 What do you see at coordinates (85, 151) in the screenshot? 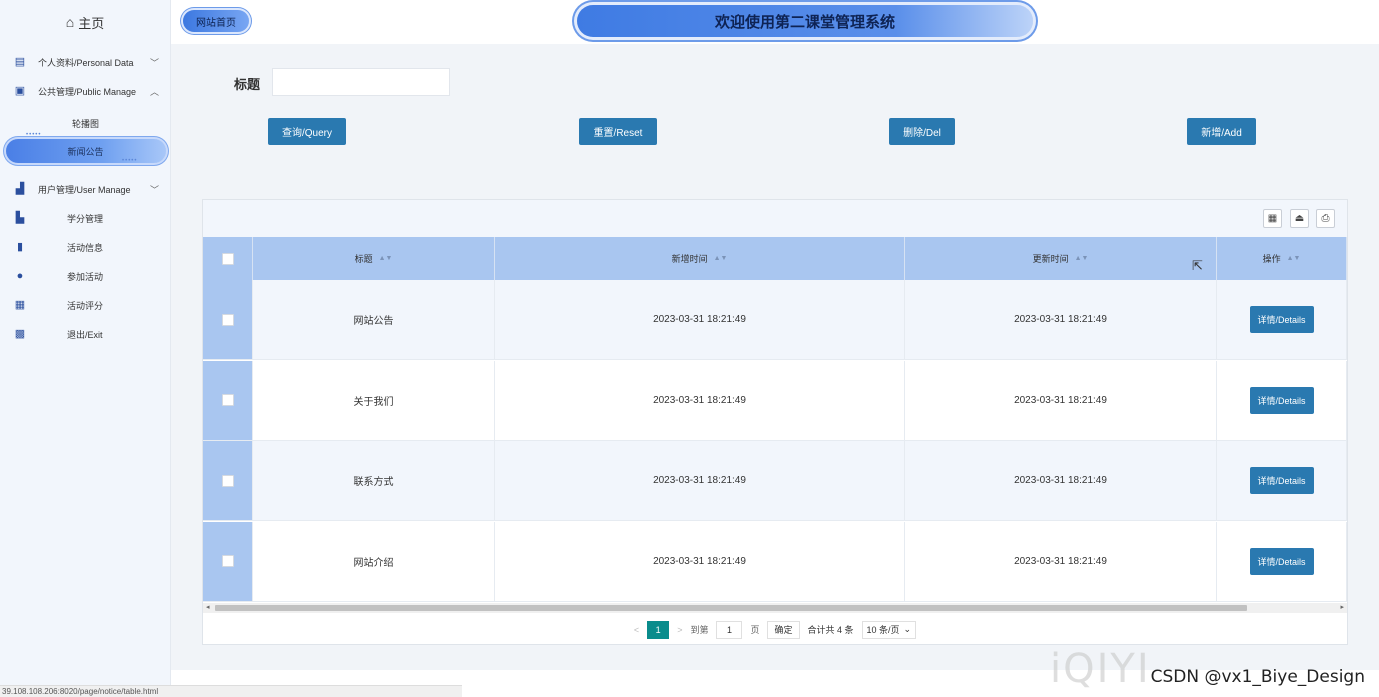
I see `sidebar-subitem-news: 新闻公告` at bounding box center [85, 151].